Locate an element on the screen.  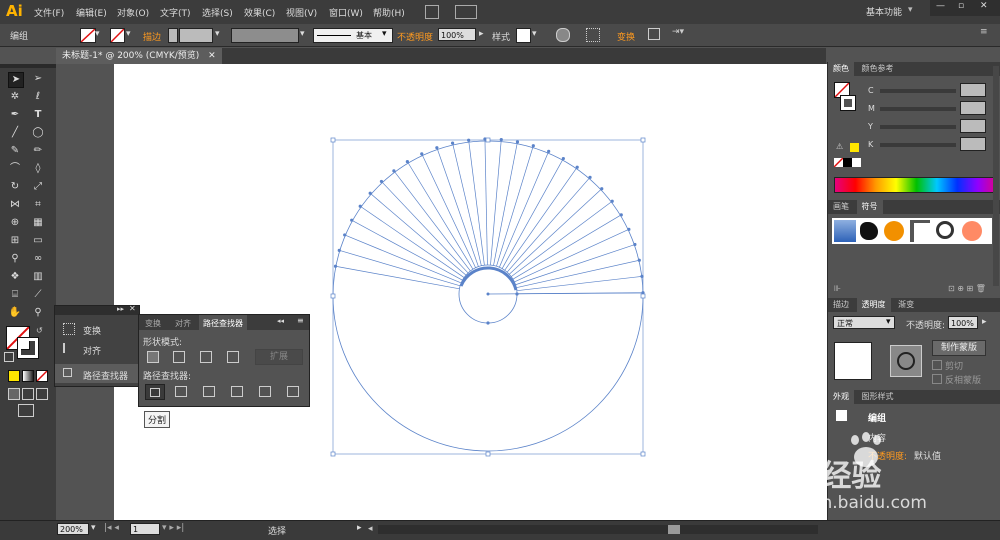
free-transform-tool-icon: ⌗ is located at coordinates (38, 205).